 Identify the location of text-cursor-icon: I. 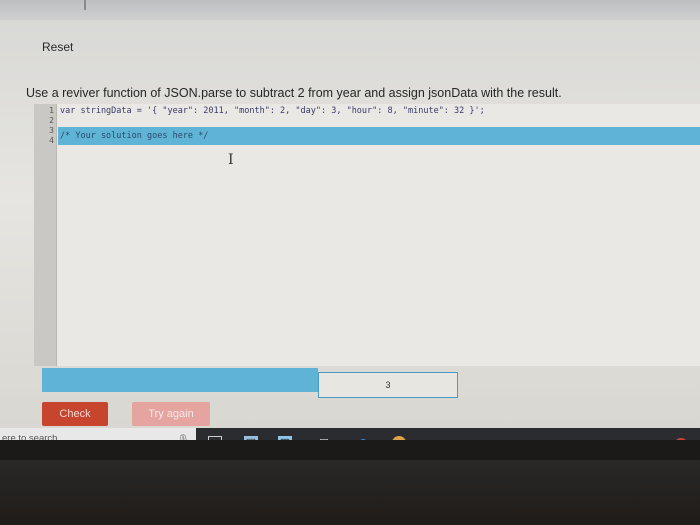
(231, 160).